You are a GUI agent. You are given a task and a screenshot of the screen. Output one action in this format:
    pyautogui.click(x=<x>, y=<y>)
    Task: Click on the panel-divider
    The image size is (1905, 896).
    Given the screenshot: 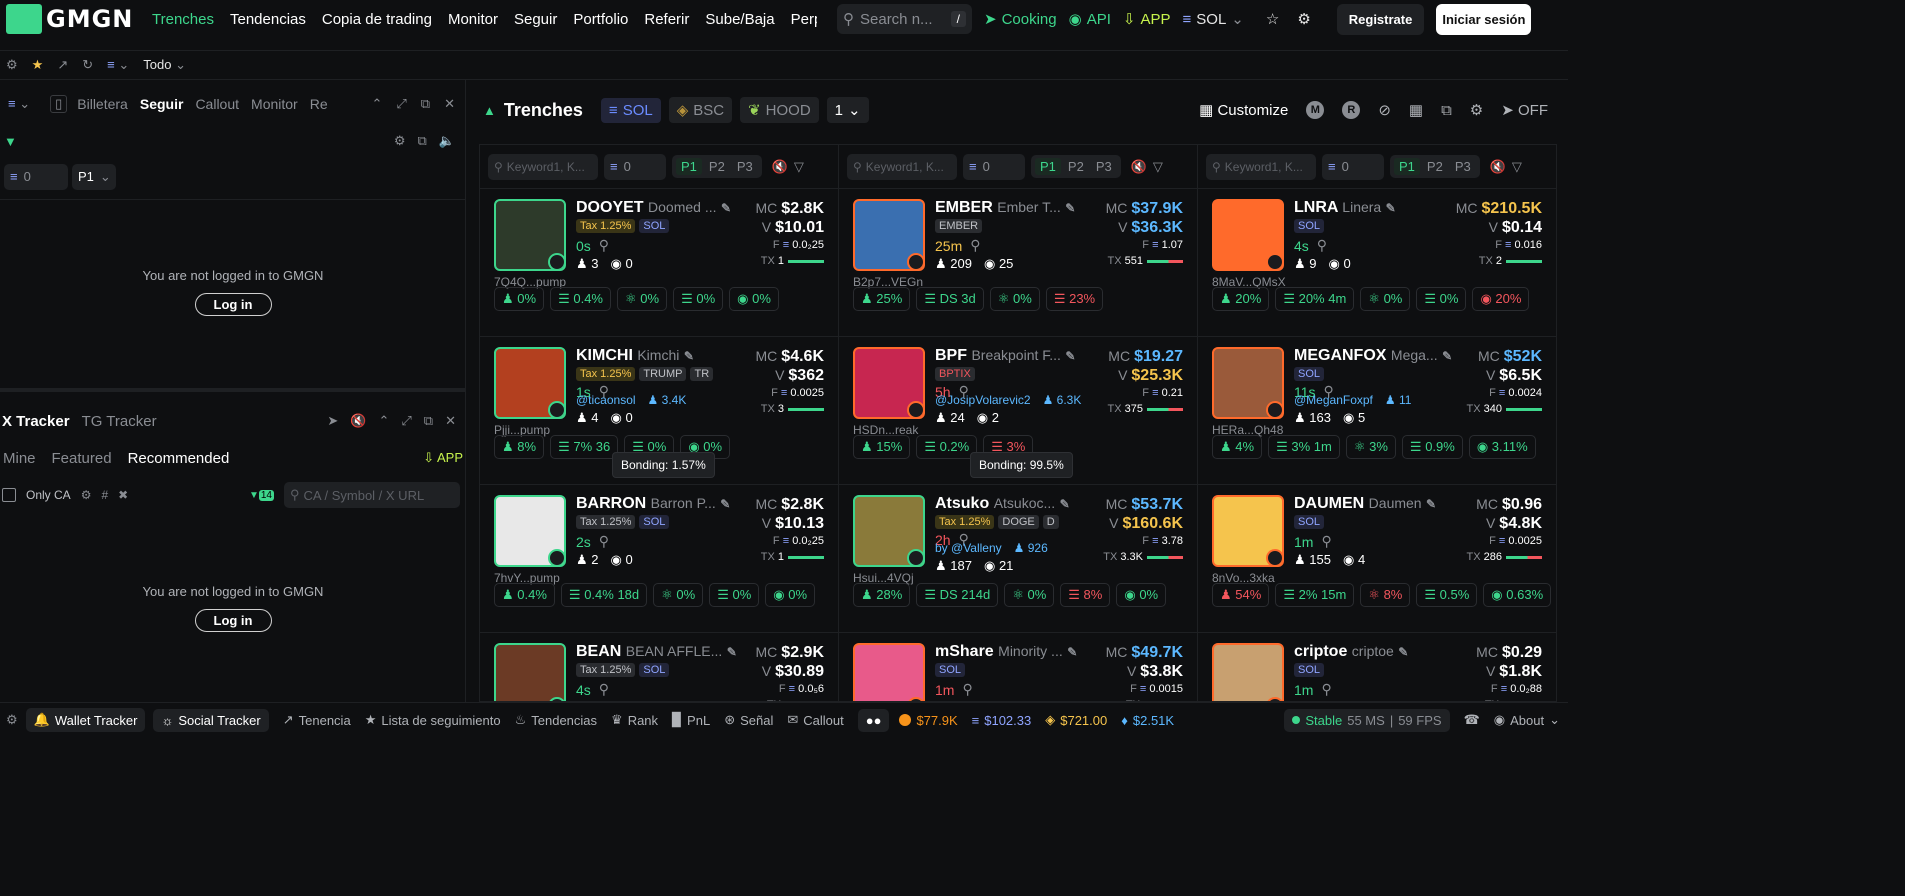 What is the action you would take?
    pyautogui.click(x=233, y=390)
    